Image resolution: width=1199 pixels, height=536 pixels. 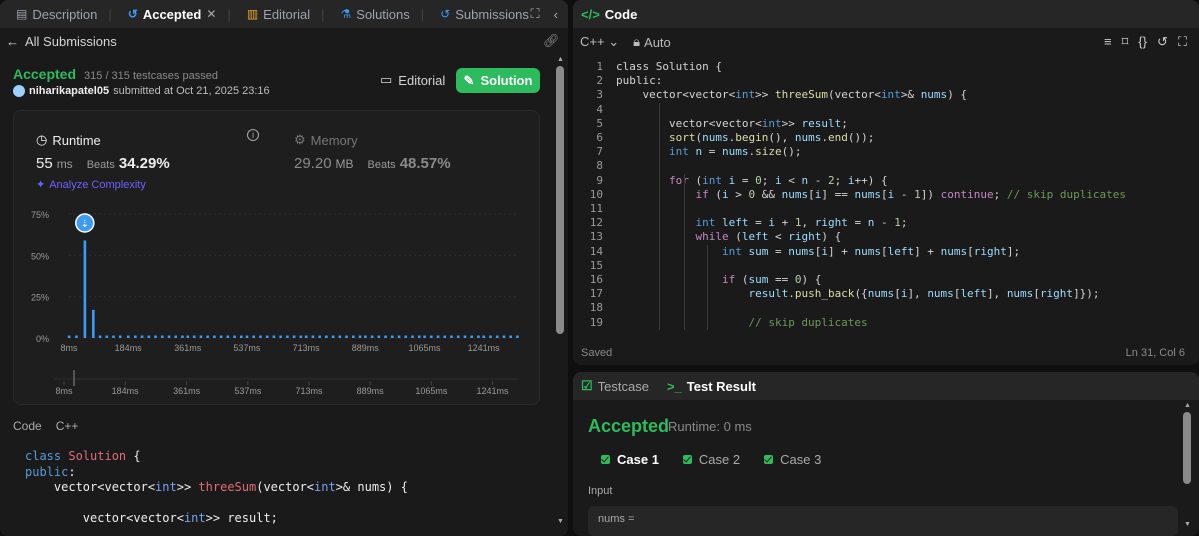 What do you see at coordinates (596, 279) in the screenshot?
I see `line-number: 16` at bounding box center [596, 279].